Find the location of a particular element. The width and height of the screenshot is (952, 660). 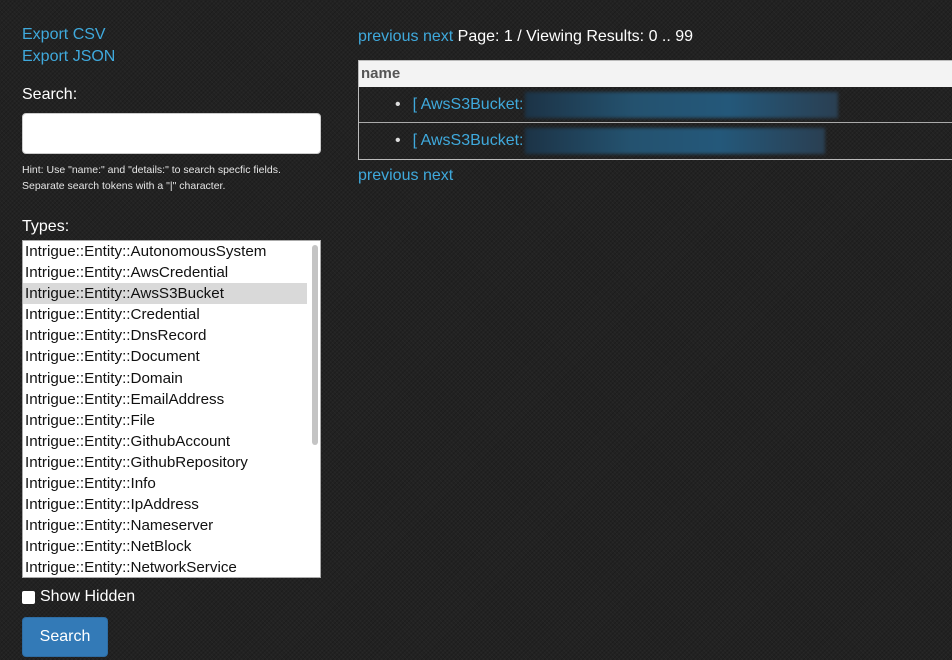

previous-page-link: previous is located at coordinates (388, 36).